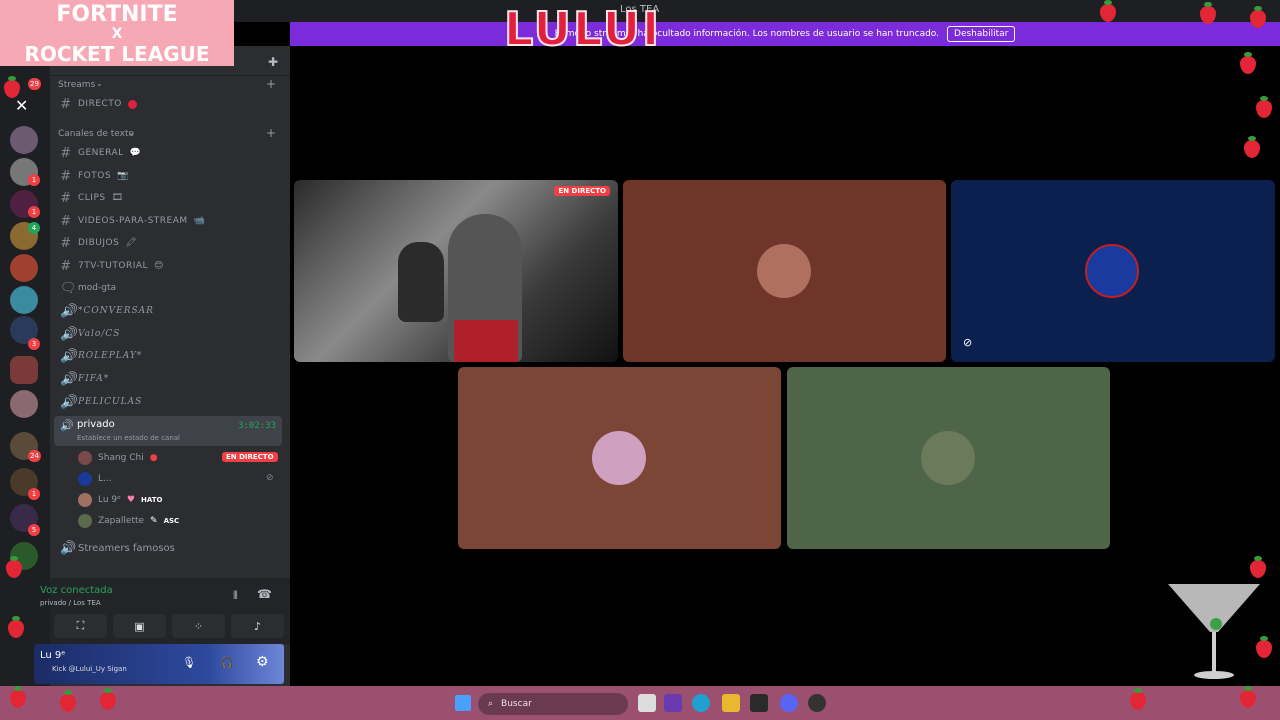 The width and height of the screenshot is (1280, 720). I want to click on add-user-icon: ✚, so click(273, 62).